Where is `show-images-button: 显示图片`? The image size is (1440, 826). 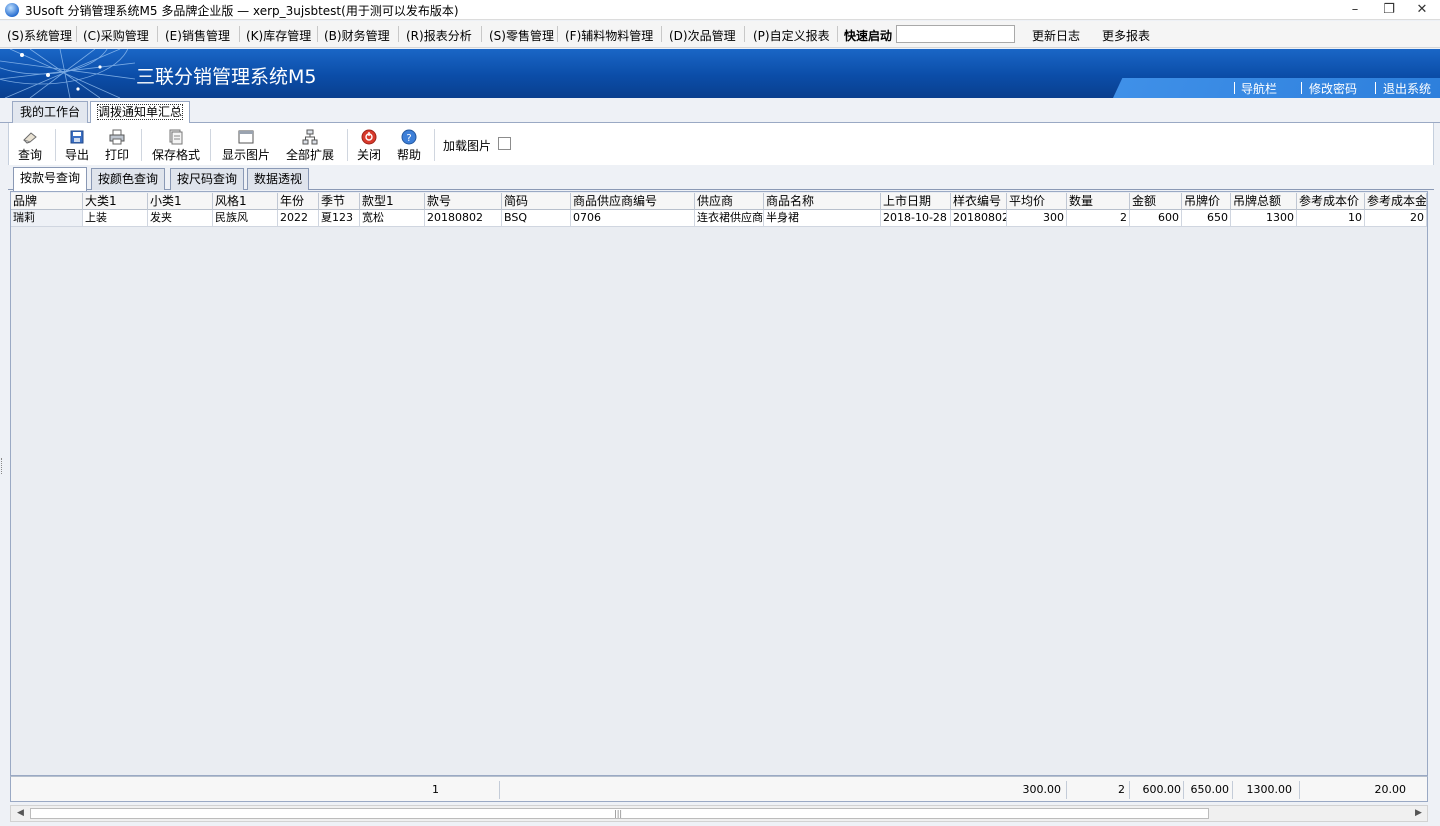 show-images-button: 显示图片 is located at coordinates (246, 146).